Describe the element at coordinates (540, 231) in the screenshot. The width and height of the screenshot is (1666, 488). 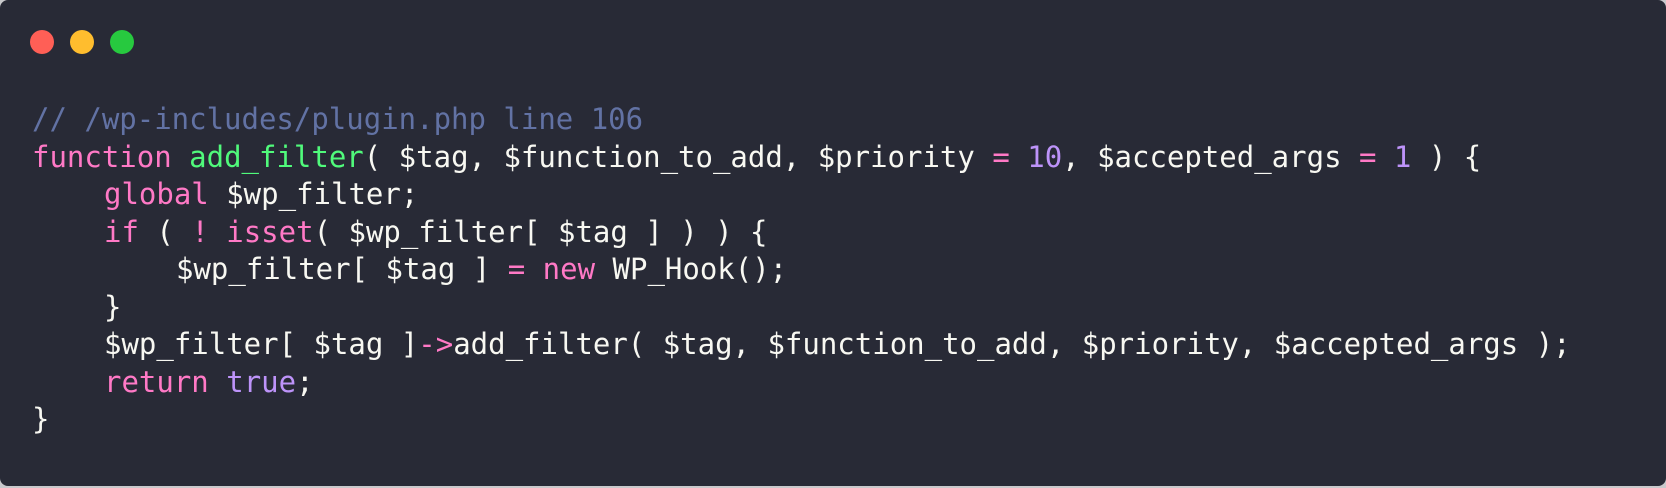
I see `code-text: ( $wp_filter[ $tag ] ) ) {` at that location.